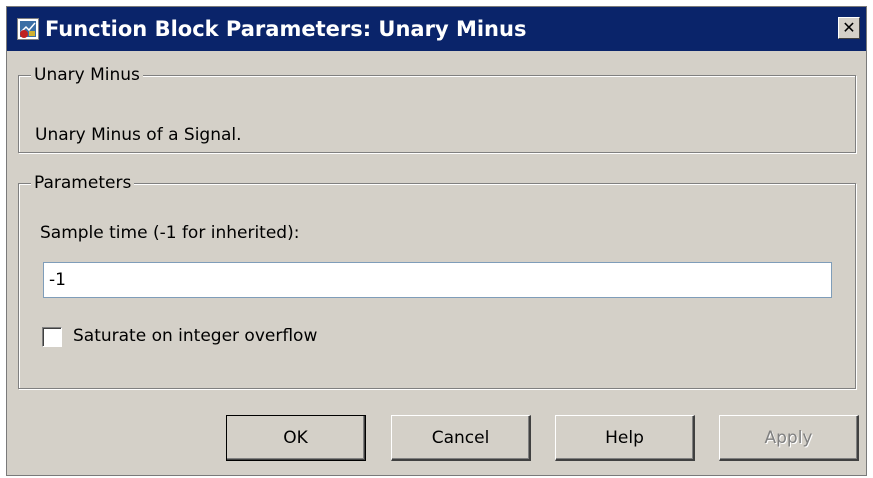 This screenshot has height=478, width=873. I want to click on apply-button: Apply, so click(789, 438).